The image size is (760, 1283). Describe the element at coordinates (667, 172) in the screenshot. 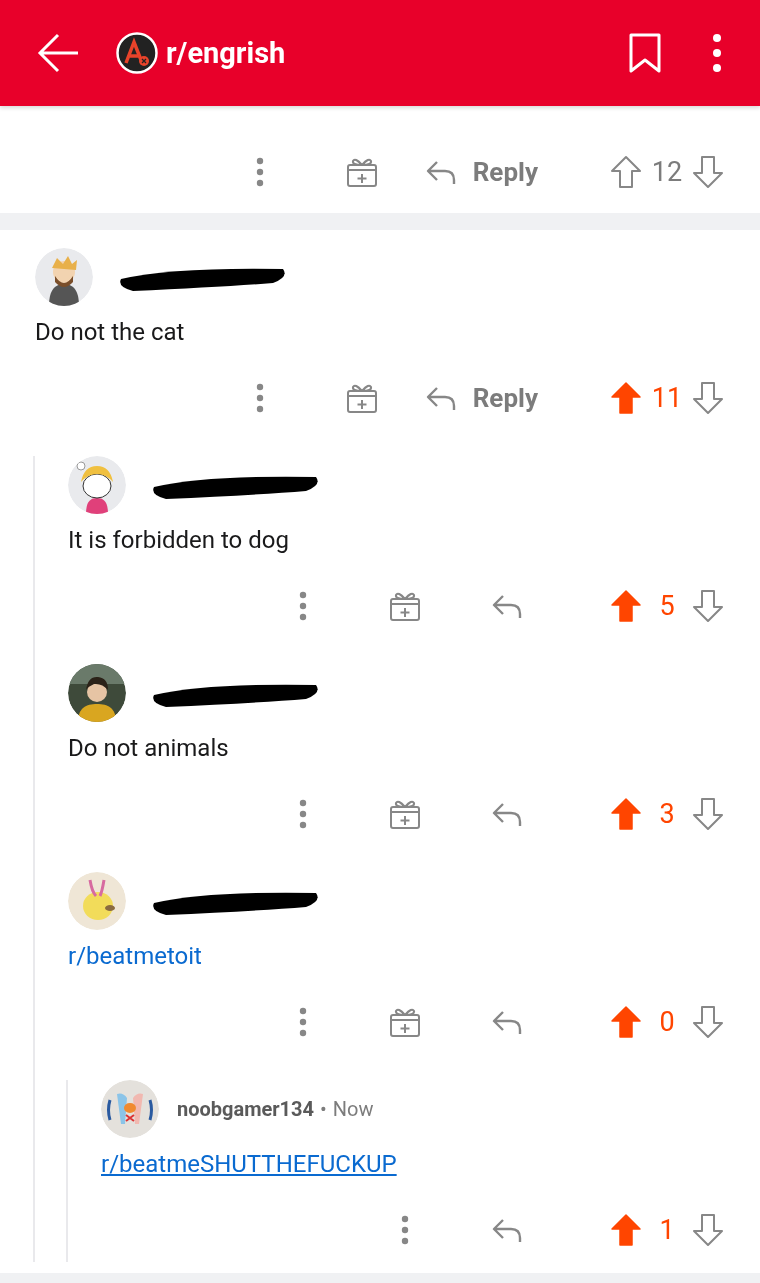

I see `vote-count: 12` at that location.